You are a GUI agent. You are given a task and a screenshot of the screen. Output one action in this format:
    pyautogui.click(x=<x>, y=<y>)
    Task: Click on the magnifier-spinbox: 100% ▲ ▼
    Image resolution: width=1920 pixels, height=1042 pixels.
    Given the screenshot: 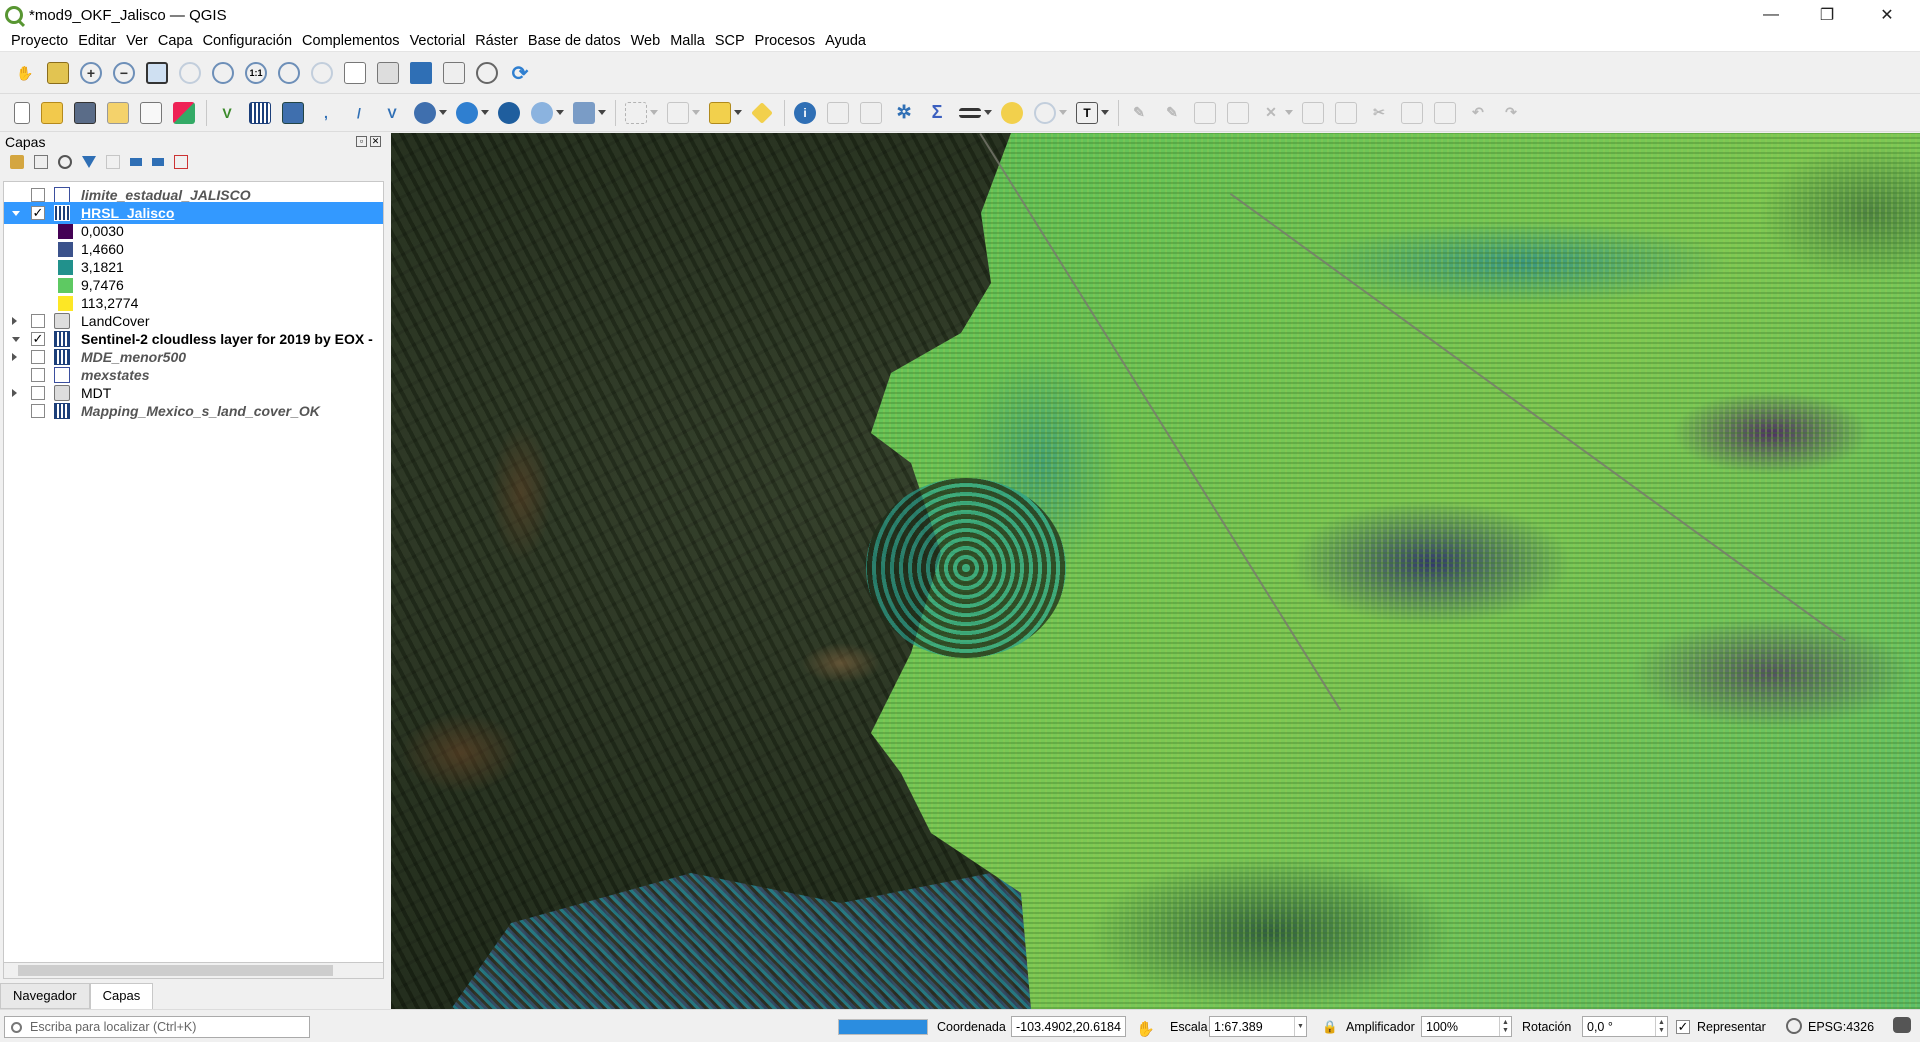 What is the action you would take?
    pyautogui.click(x=1466, y=1026)
    